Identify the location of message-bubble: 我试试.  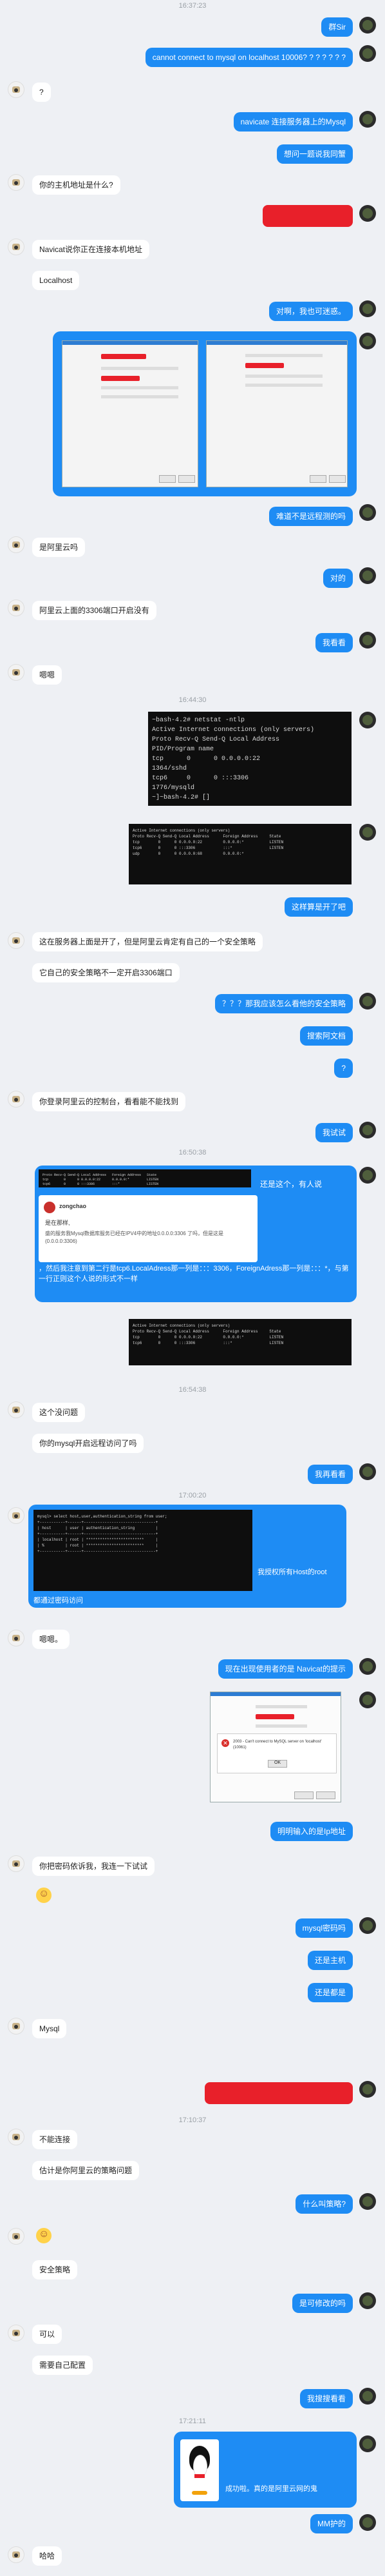
(334, 1133).